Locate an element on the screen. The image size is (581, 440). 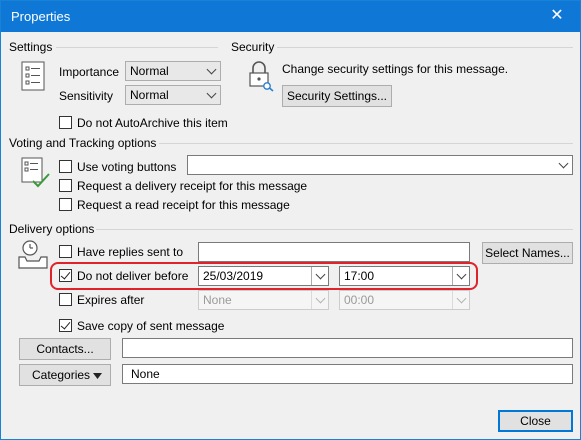
delivery-divider is located at coordinates (334, 229).